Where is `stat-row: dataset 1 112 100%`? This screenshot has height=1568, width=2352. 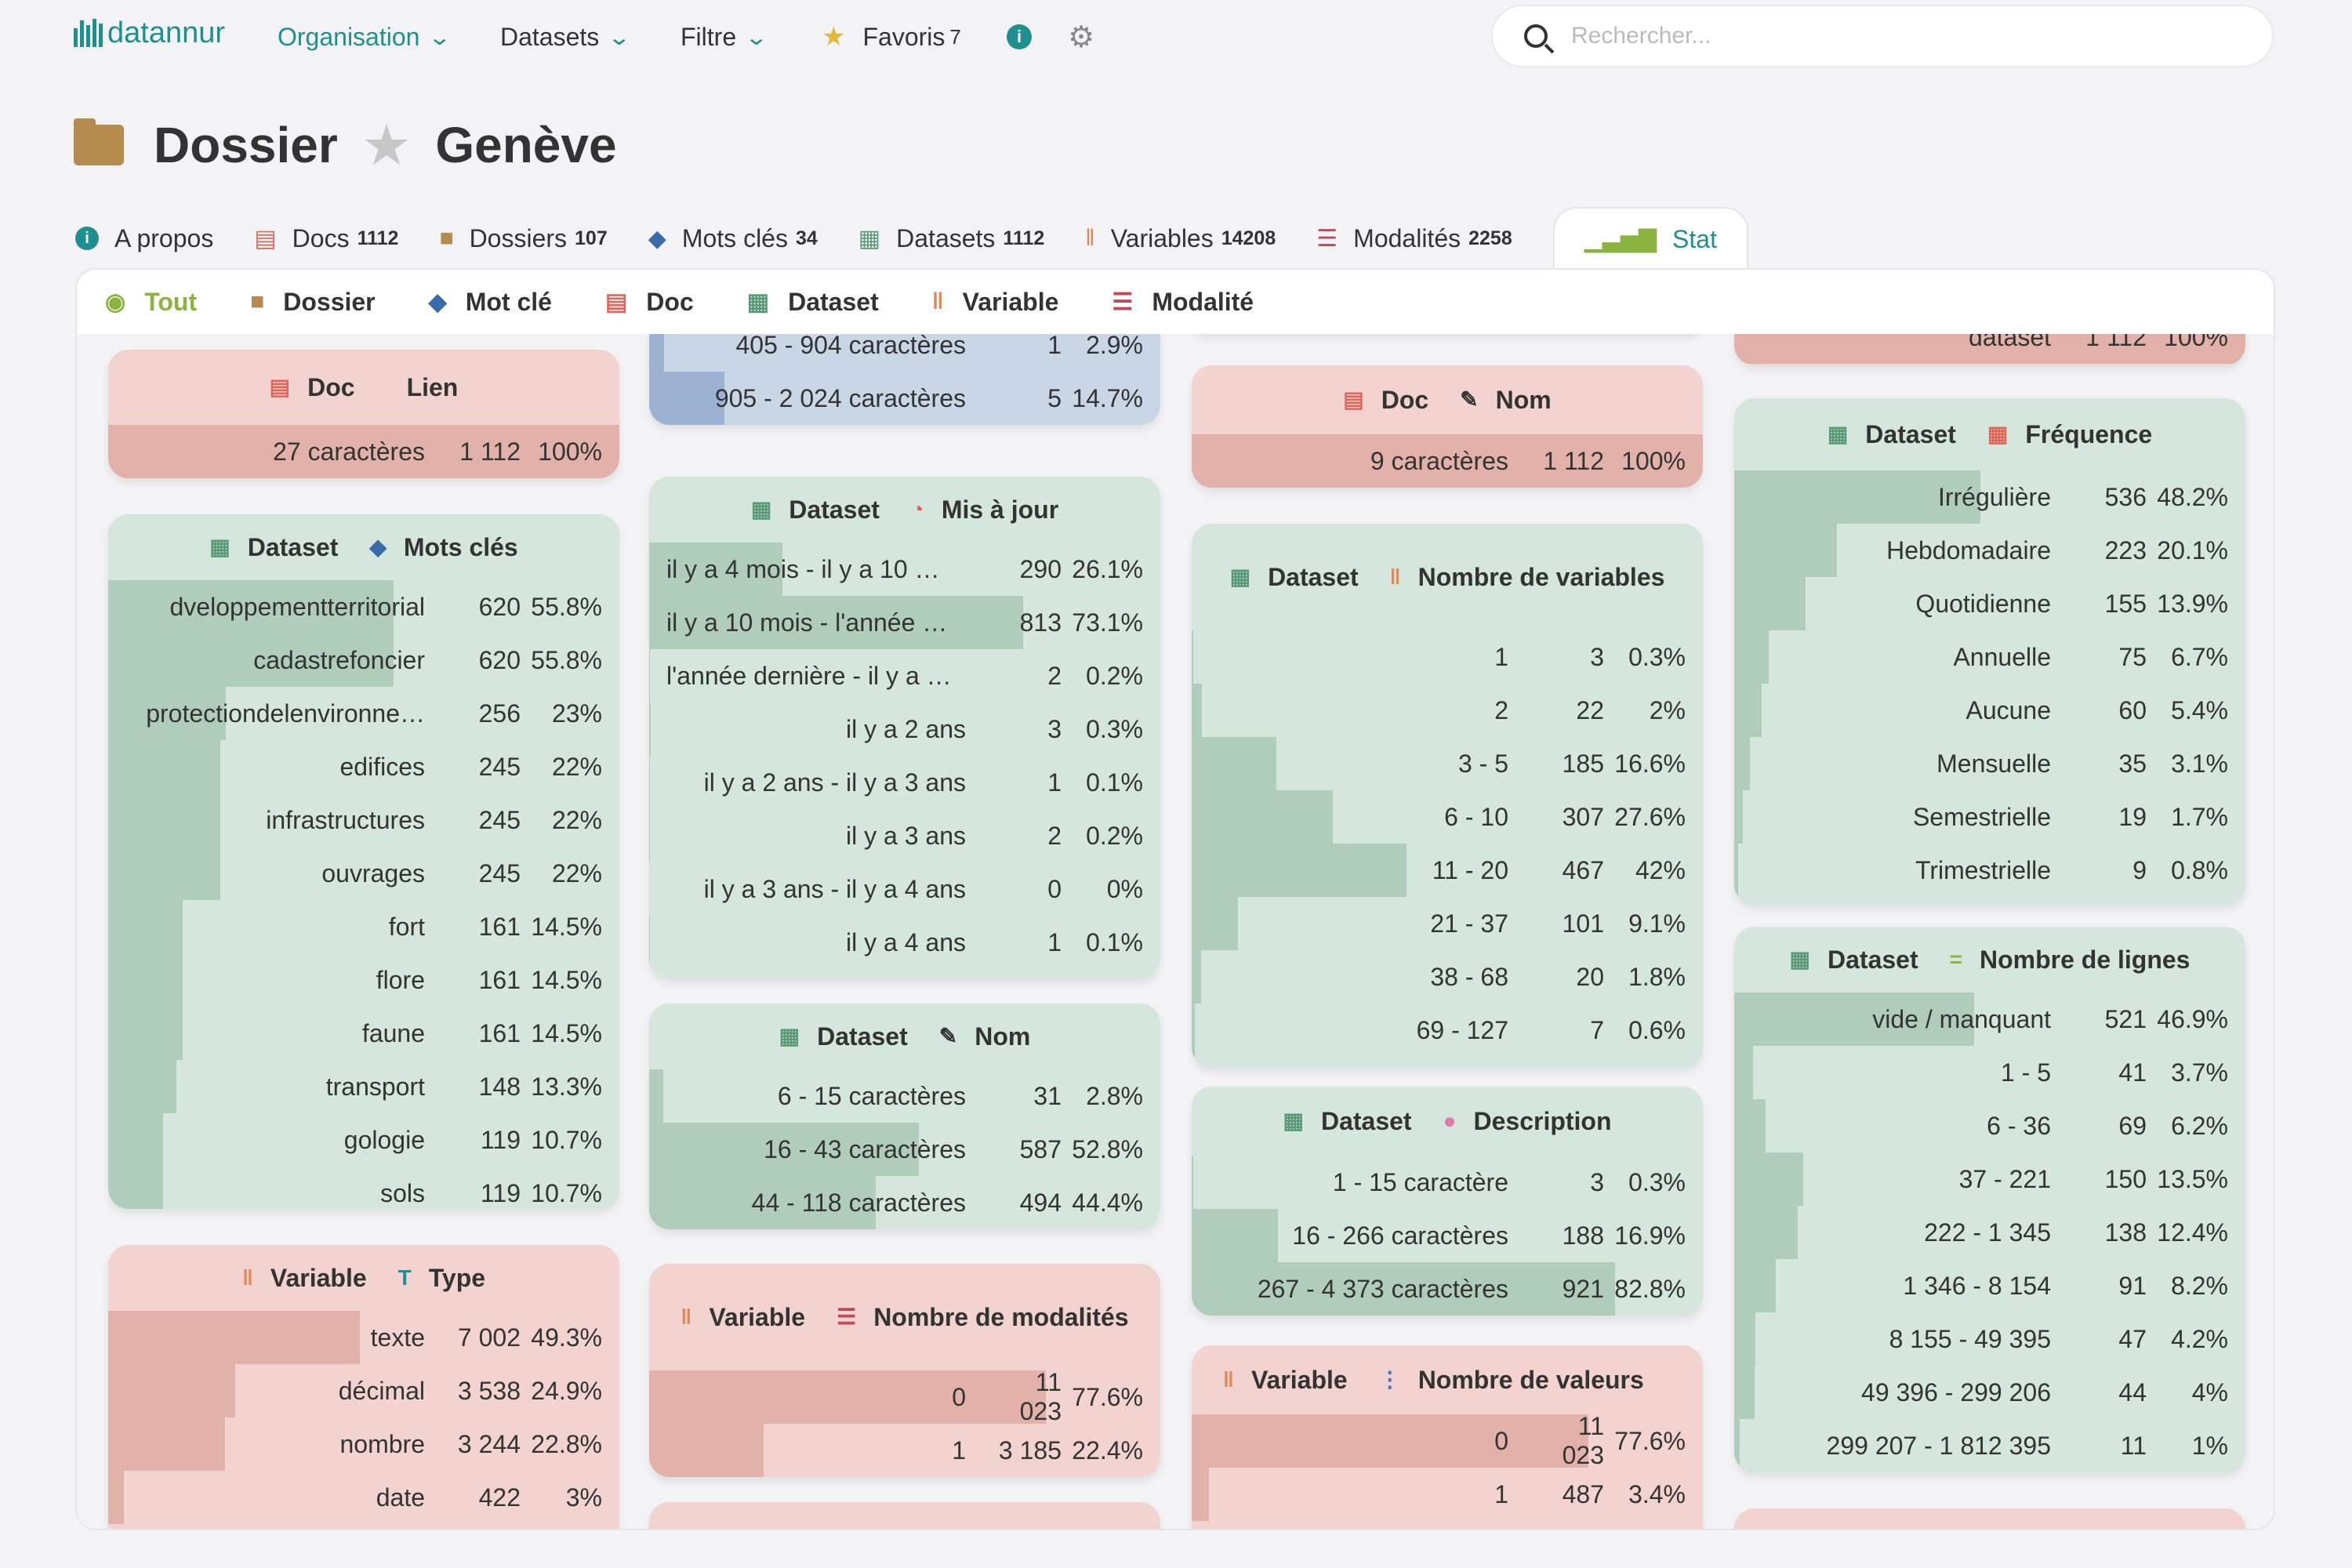
stat-row: dataset 1 112 100% is located at coordinates (1989, 349).